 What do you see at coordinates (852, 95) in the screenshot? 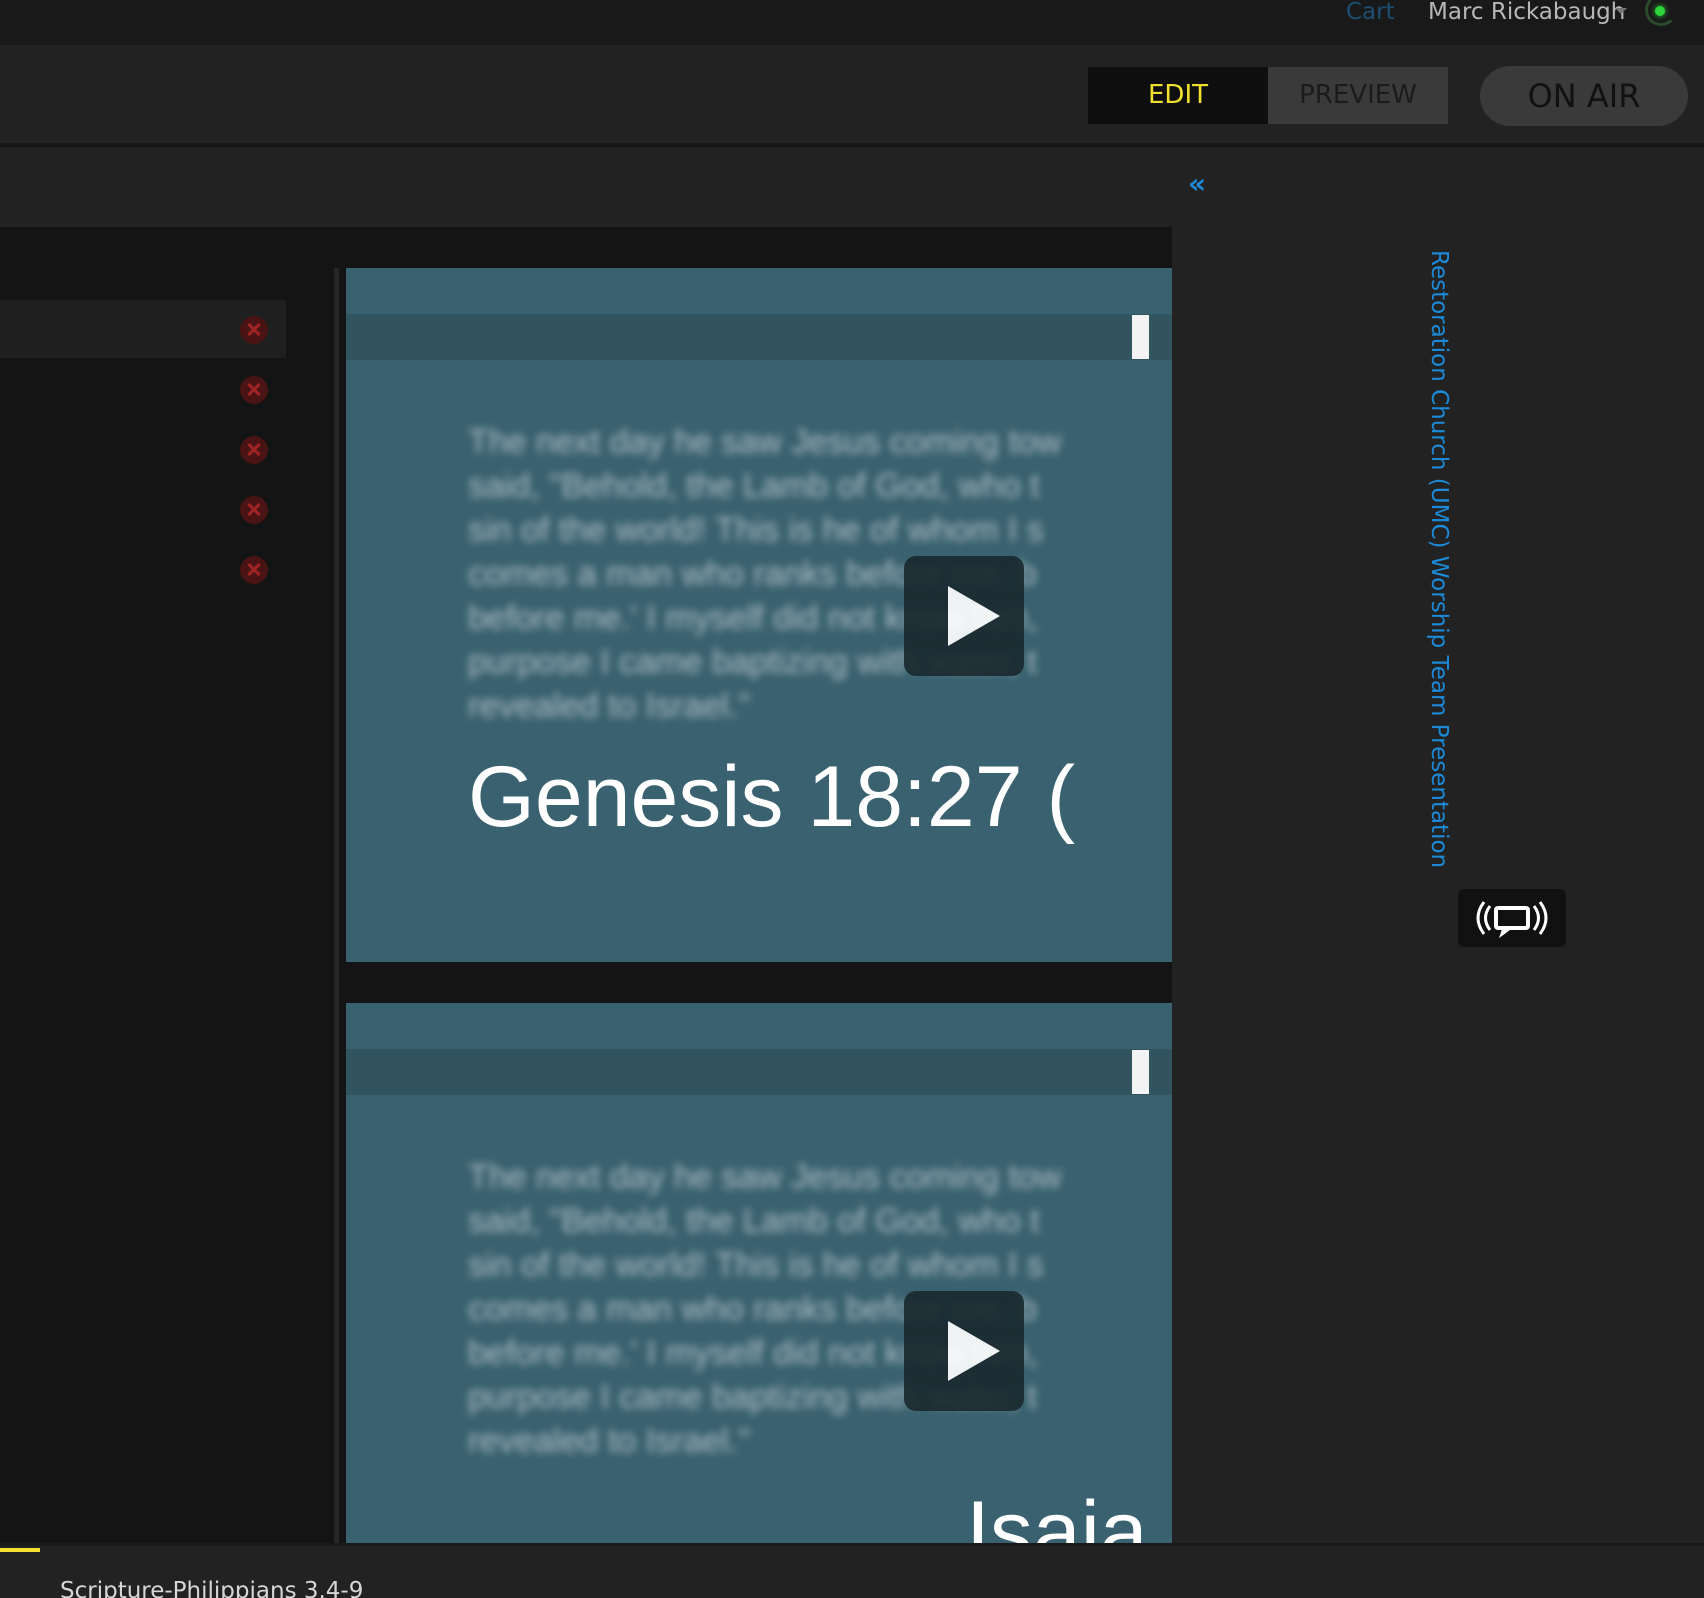
I see `mode-bar: EDIT PREVIEW ON AIR` at bounding box center [852, 95].